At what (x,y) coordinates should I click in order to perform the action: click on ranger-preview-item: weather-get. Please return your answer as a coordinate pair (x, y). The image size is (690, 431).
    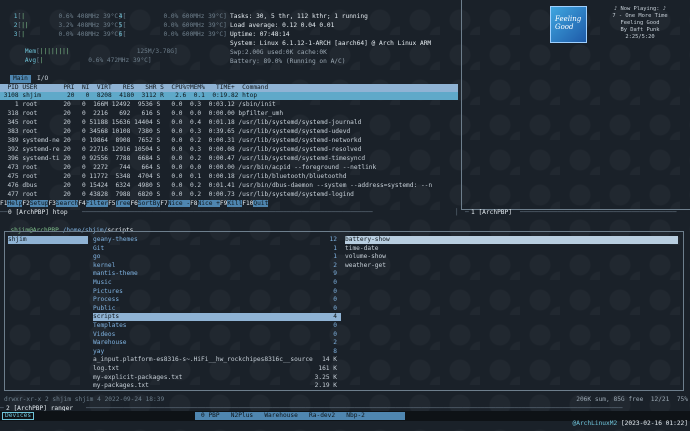
    Looking at the image, I should click on (511, 266).